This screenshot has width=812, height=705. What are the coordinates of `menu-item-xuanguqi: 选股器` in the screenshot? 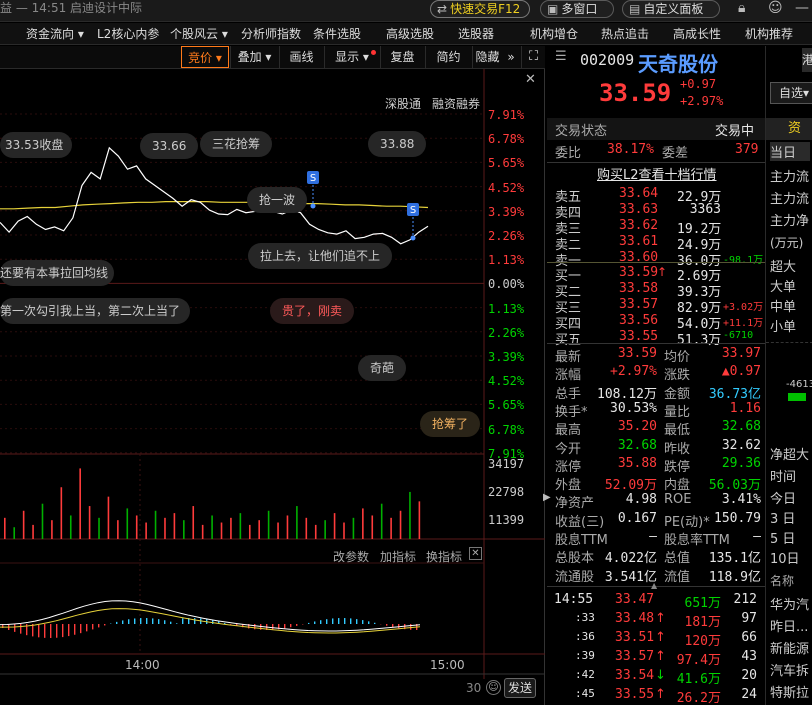 It's located at (476, 34).